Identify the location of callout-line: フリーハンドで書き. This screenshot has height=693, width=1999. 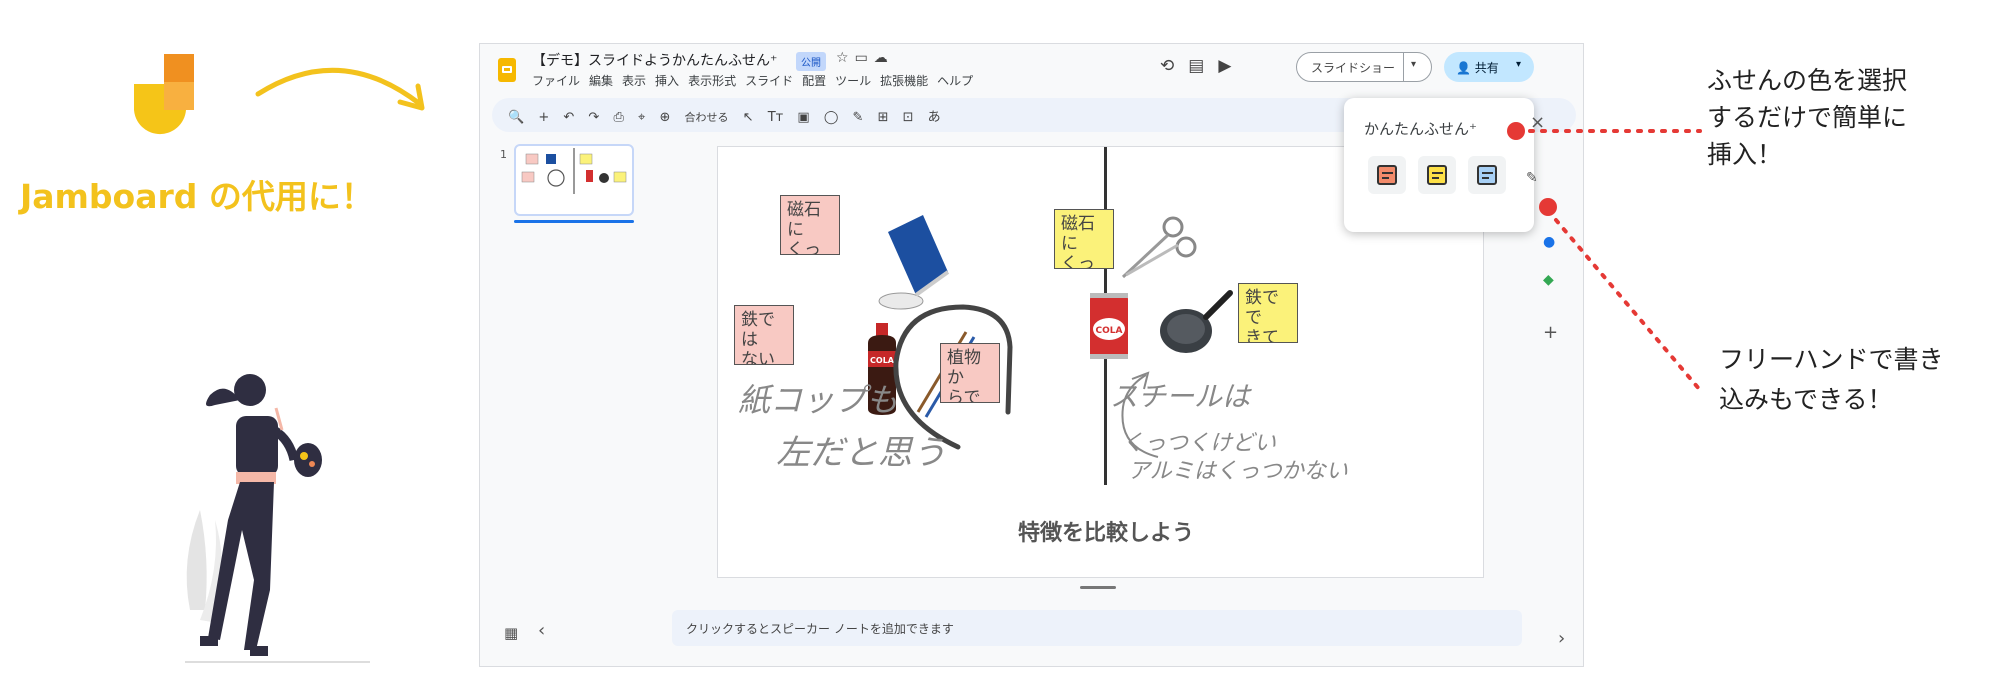
(1831, 359).